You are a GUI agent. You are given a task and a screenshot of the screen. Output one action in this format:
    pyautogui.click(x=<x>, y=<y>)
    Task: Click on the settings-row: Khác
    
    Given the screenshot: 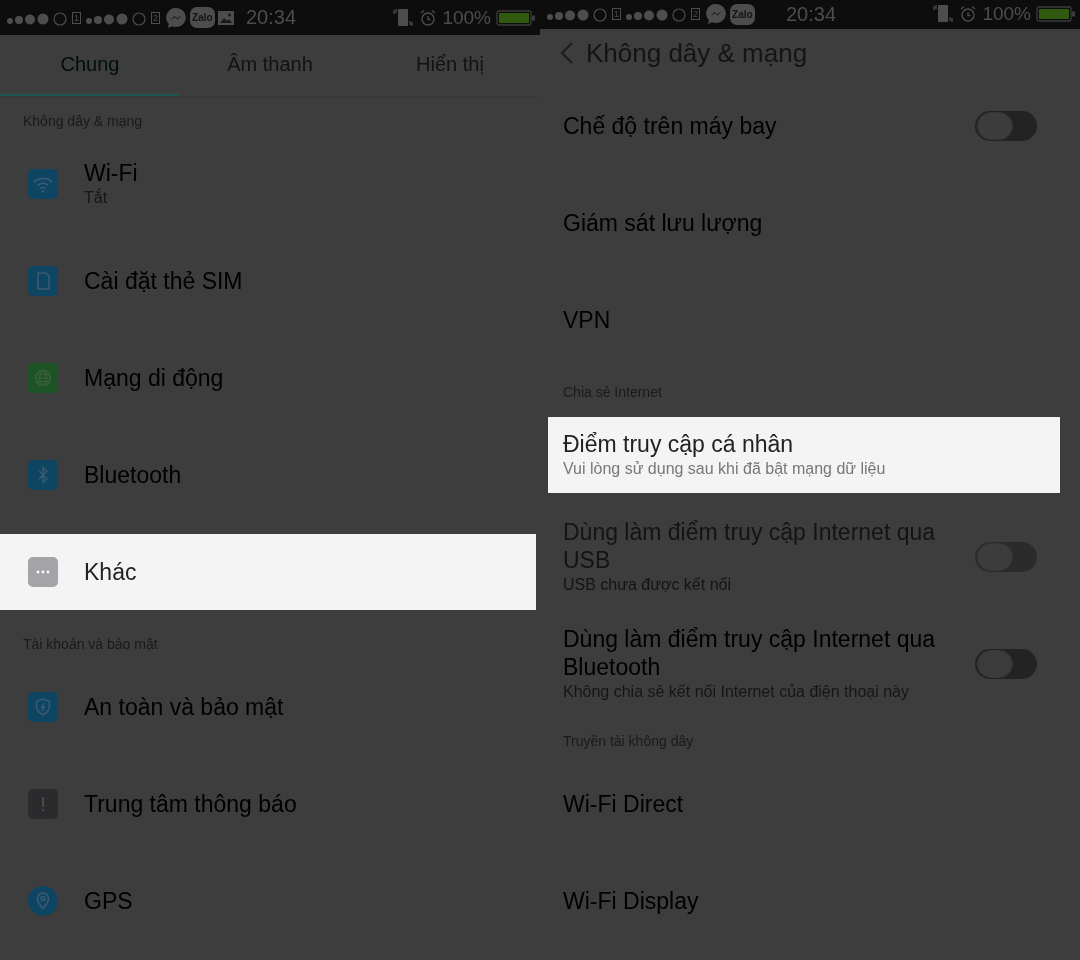 What is the action you would take?
    pyautogui.click(x=268, y=572)
    